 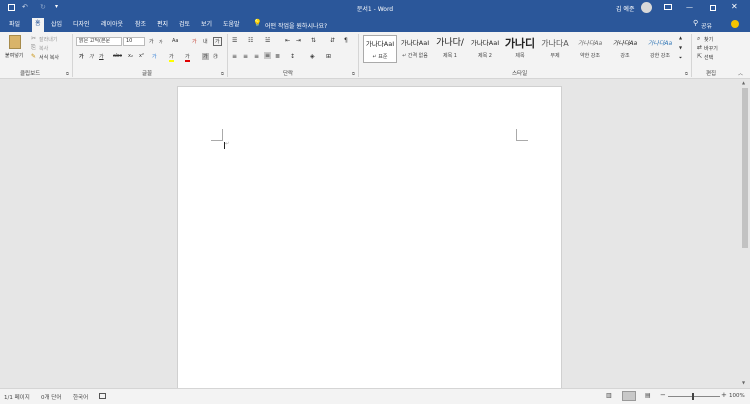 I want to click on scroll-thumb, so click(x=745, y=168).